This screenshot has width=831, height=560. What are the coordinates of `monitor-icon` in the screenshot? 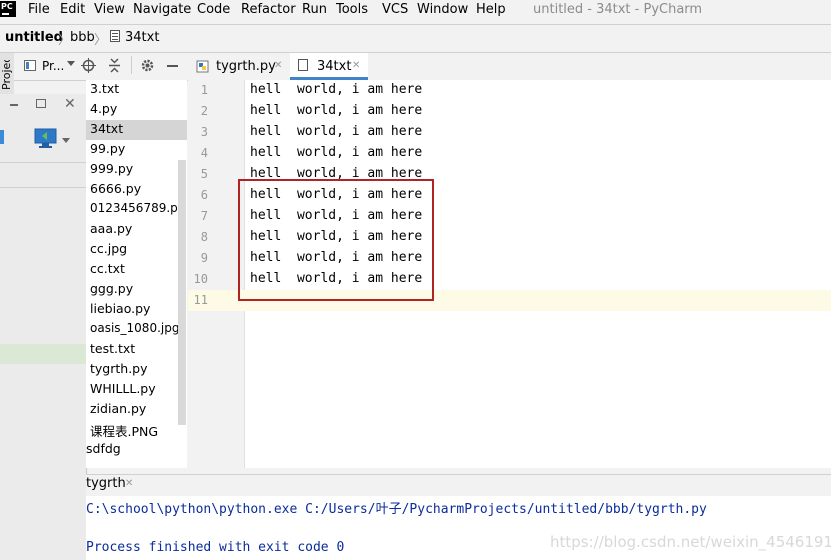 It's located at (46, 139).